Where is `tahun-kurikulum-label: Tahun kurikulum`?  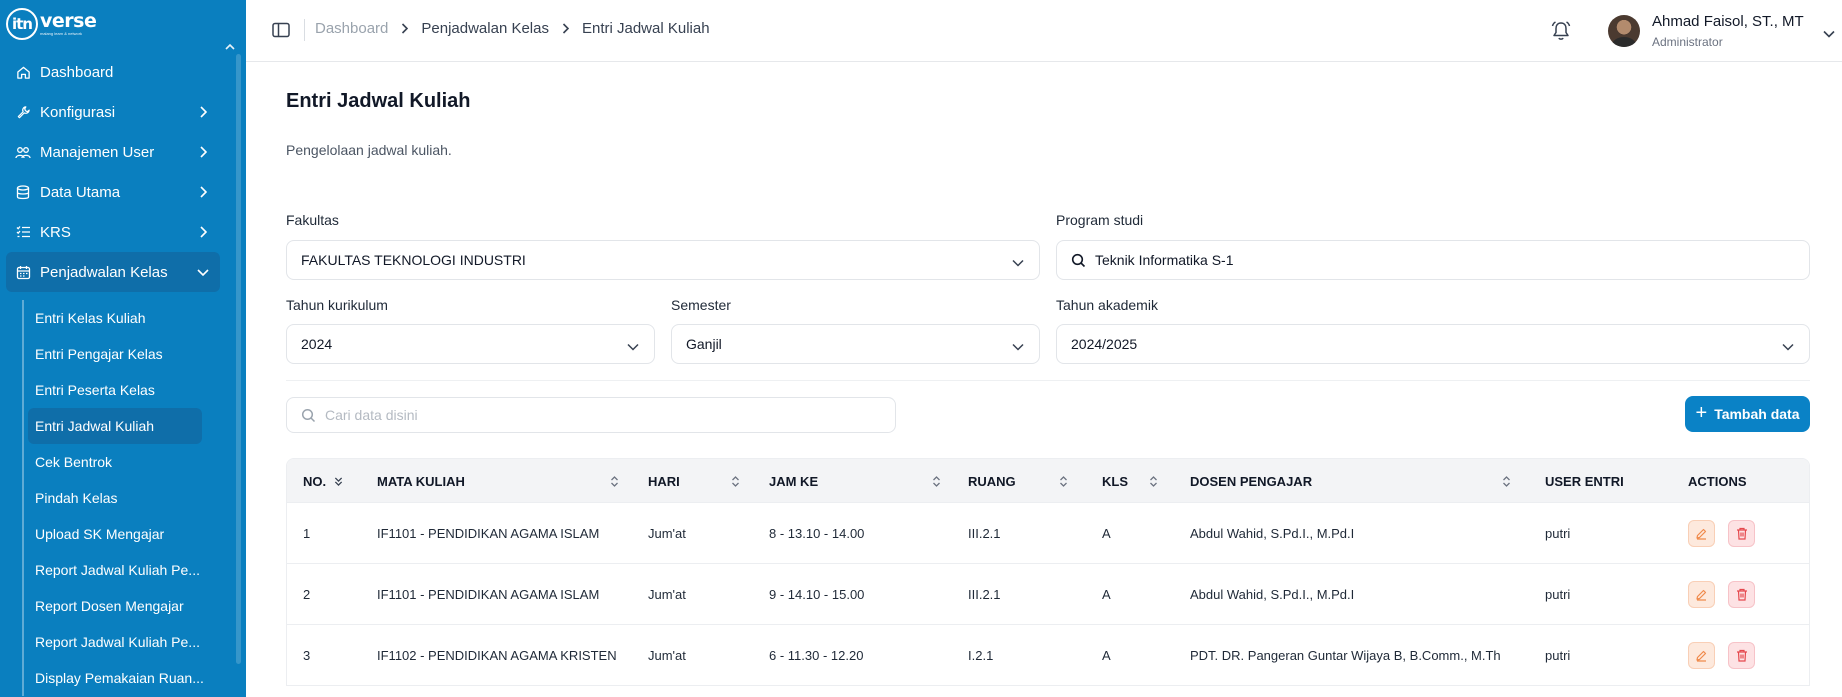 tahun-kurikulum-label: Tahun kurikulum is located at coordinates (337, 305).